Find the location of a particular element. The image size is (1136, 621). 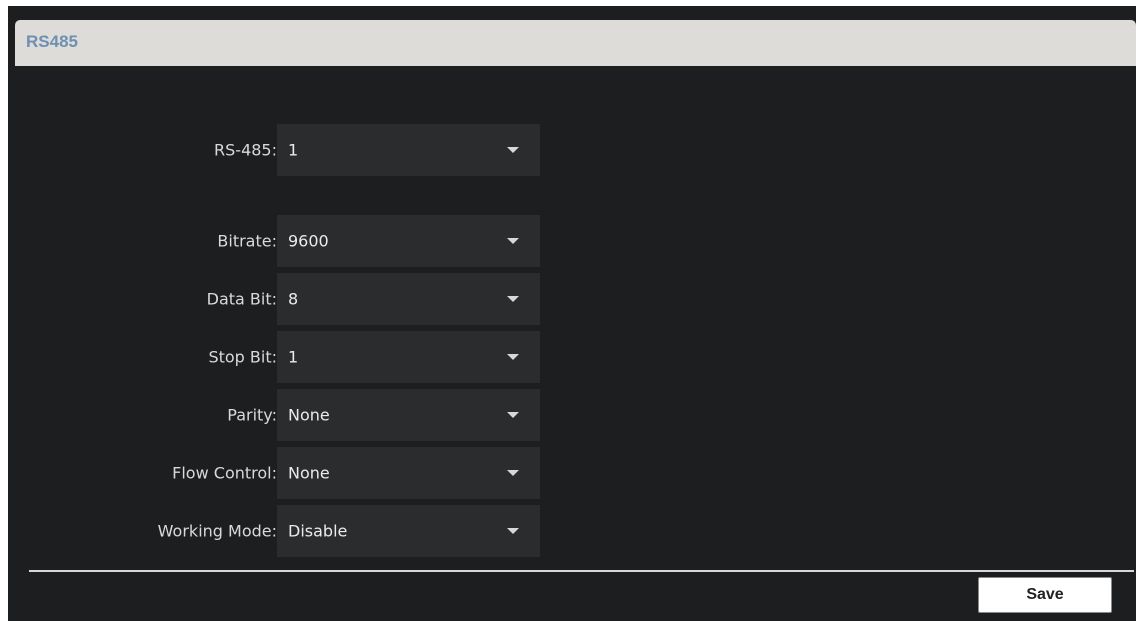

data-bit-label: Data Bit: is located at coordinates (241, 299).